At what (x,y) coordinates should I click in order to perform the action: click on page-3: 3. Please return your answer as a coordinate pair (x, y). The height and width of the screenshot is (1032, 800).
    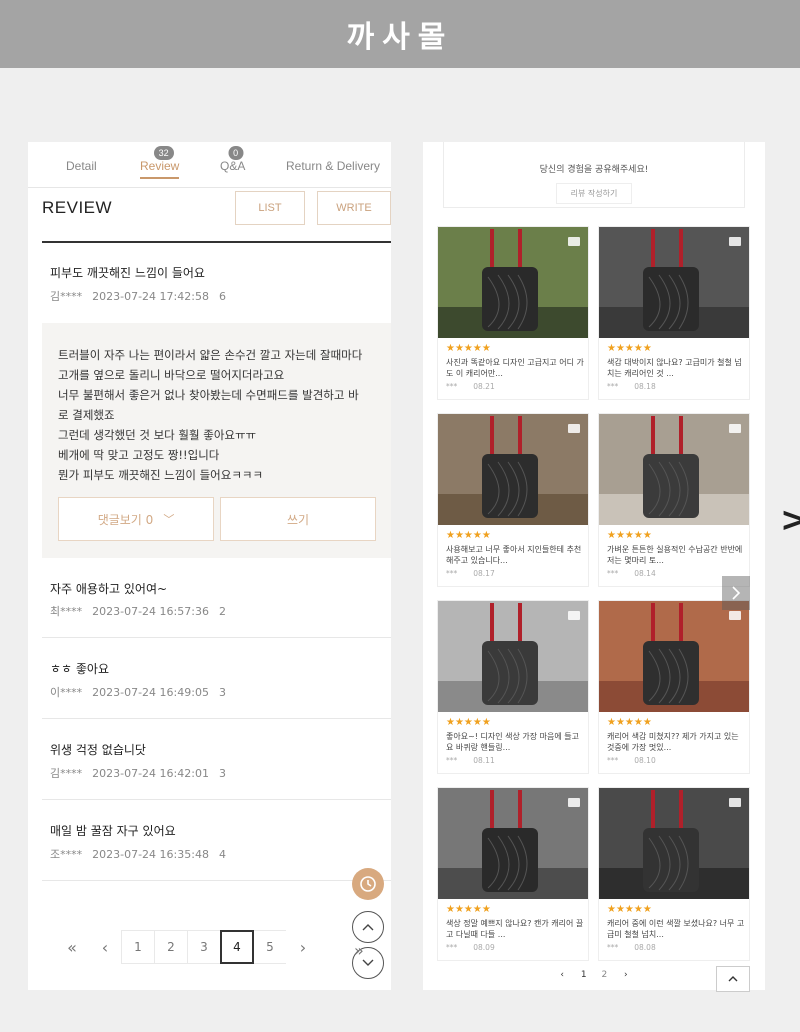
    Looking at the image, I should click on (204, 947).